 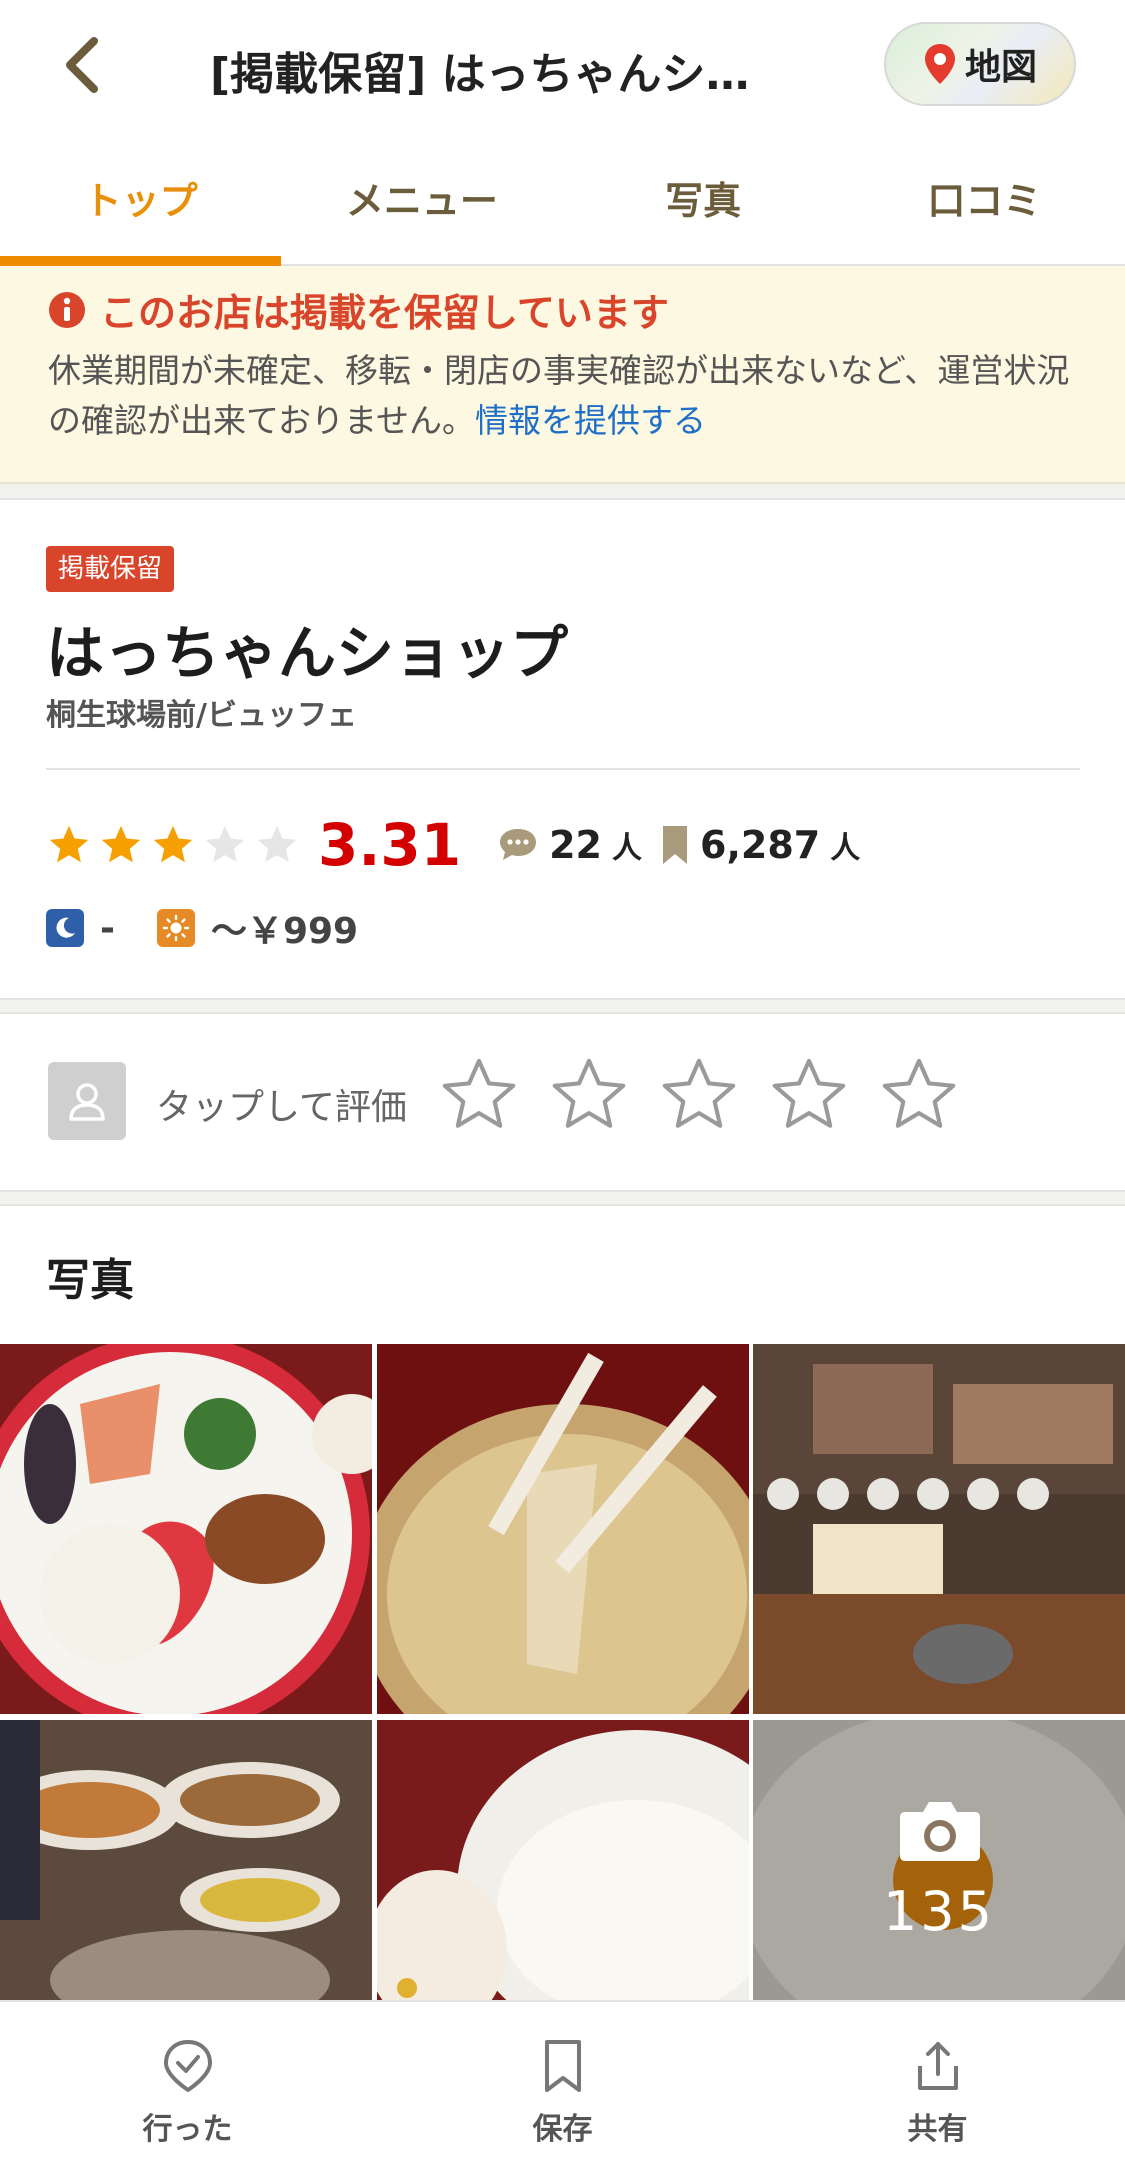 I want to click on rate-section: タップして評価, so click(x=562, y=1102).